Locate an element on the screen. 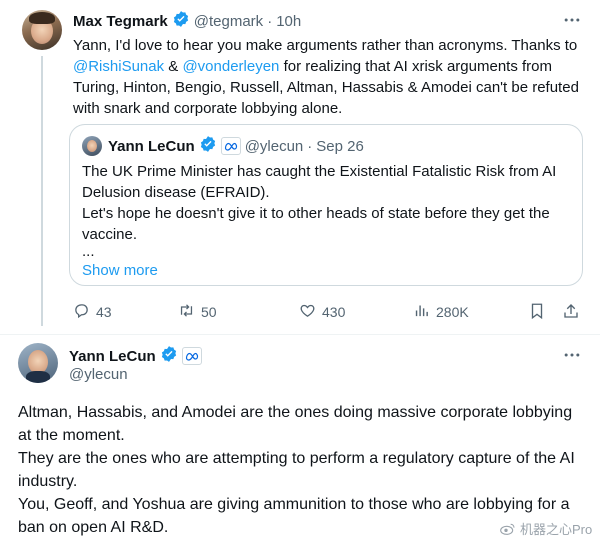 This screenshot has width=600, height=542. quote-avatar is located at coordinates (92, 146).